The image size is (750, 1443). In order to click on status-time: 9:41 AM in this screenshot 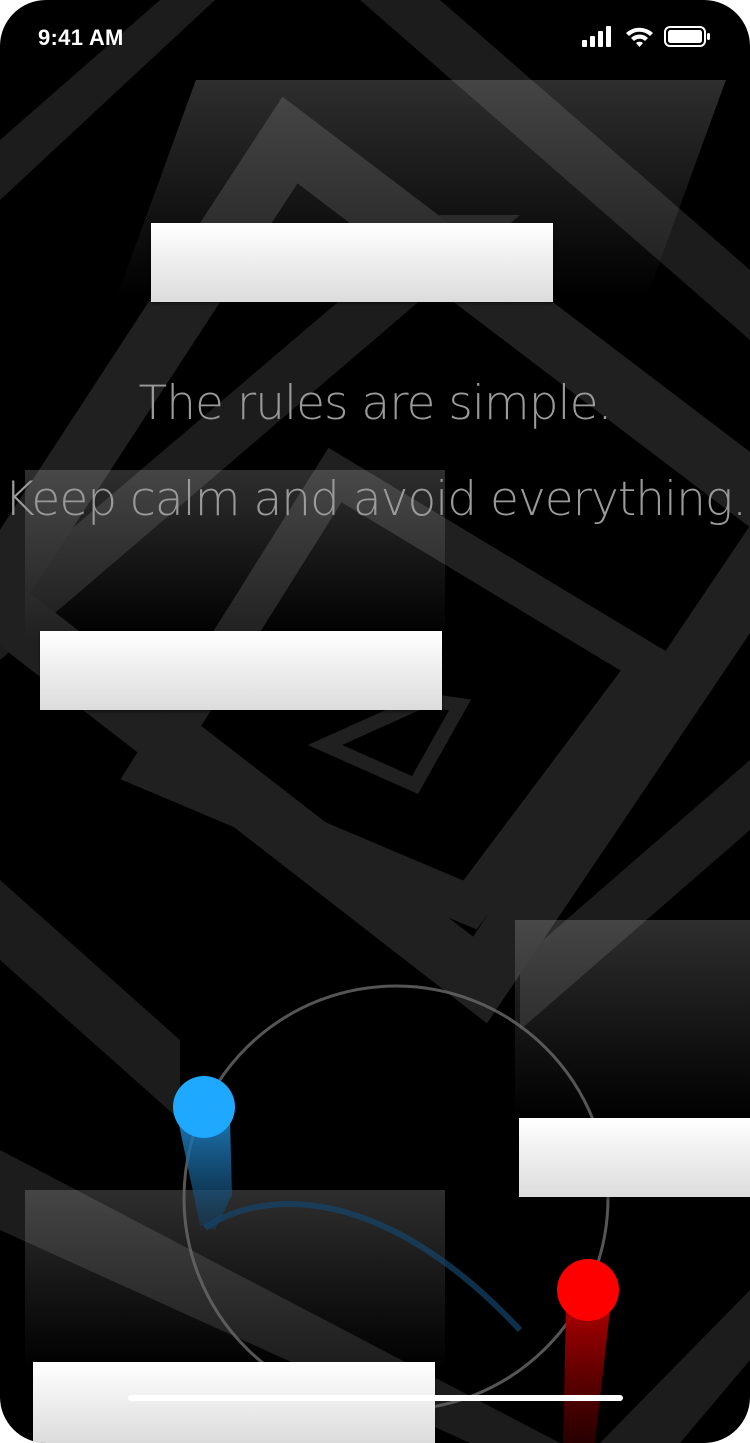, I will do `click(81, 37)`.